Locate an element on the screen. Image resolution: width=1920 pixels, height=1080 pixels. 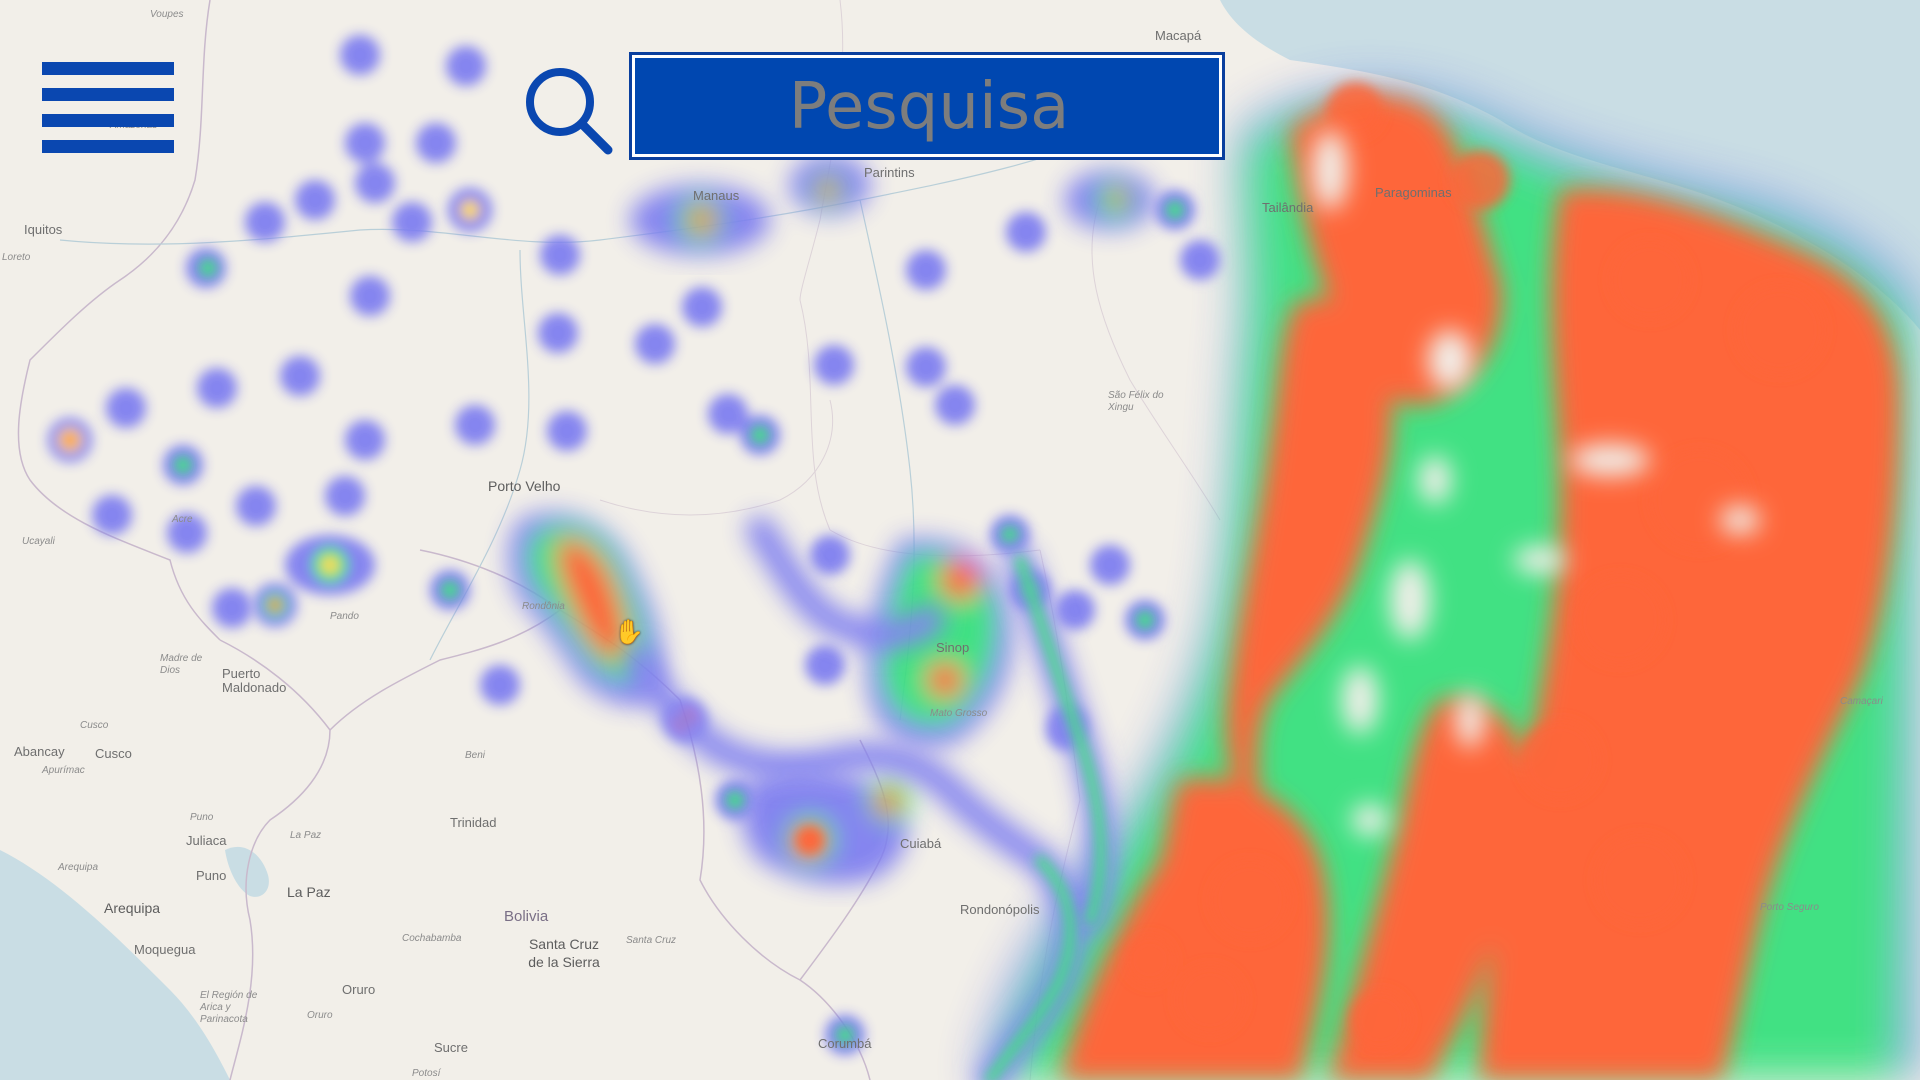
hamburger-menu-icon is located at coordinates (108, 68).